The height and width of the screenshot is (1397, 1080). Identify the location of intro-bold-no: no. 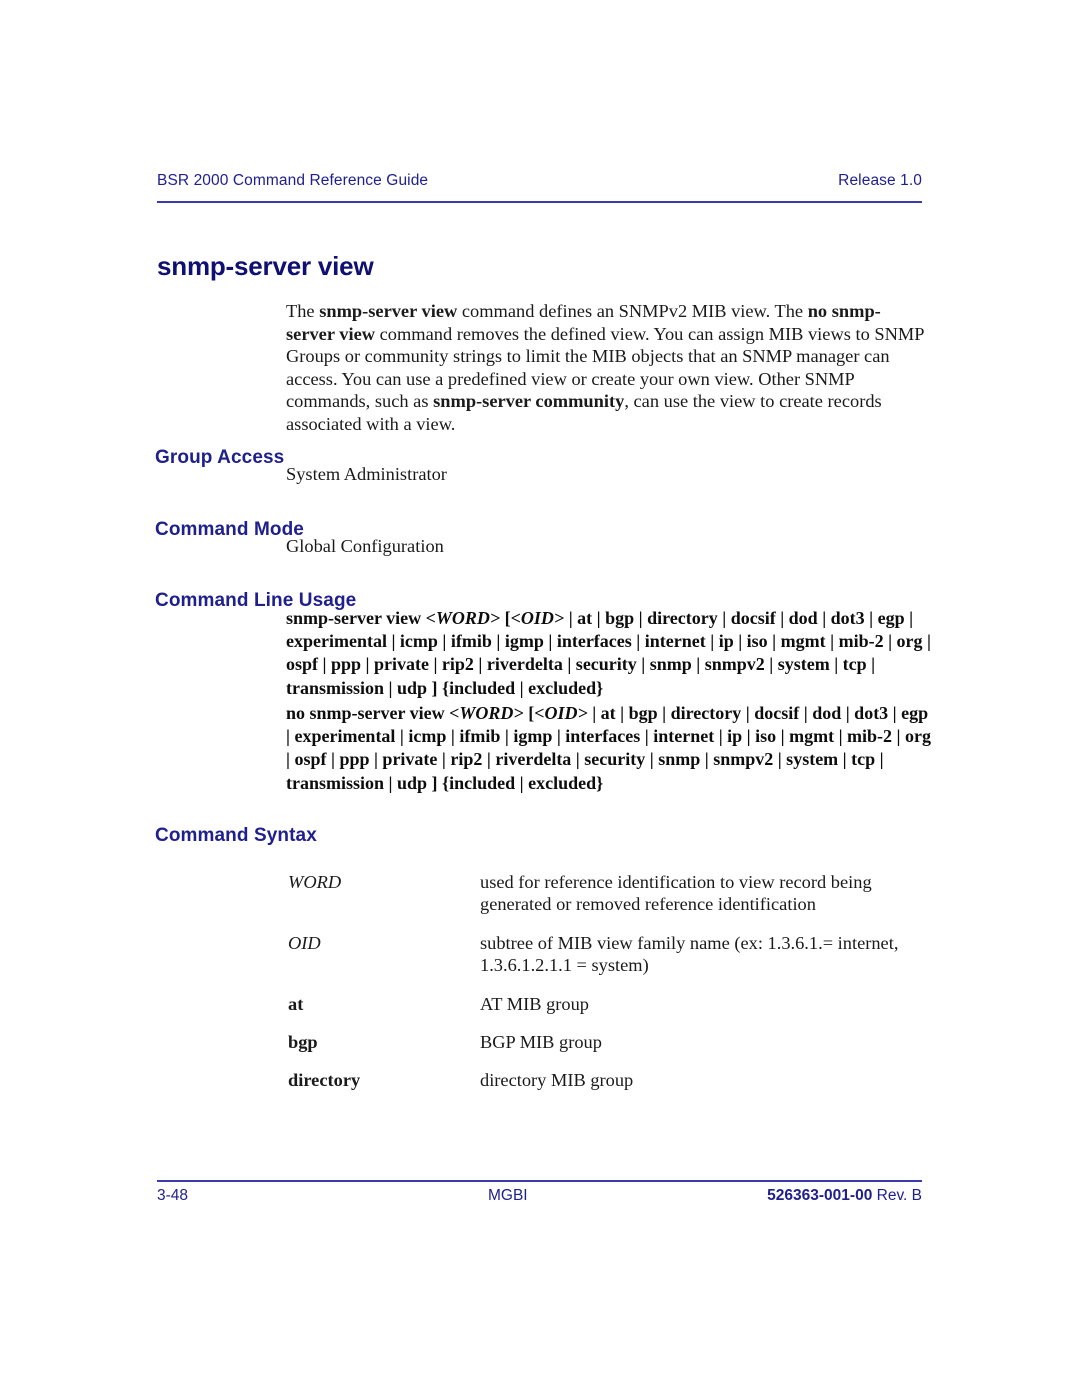
(817, 311).